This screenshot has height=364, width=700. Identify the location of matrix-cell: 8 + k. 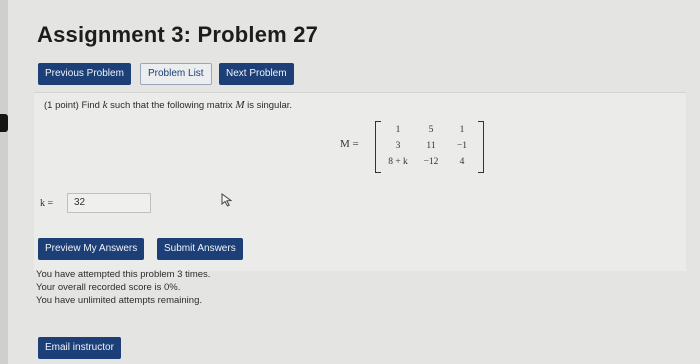
(398, 162).